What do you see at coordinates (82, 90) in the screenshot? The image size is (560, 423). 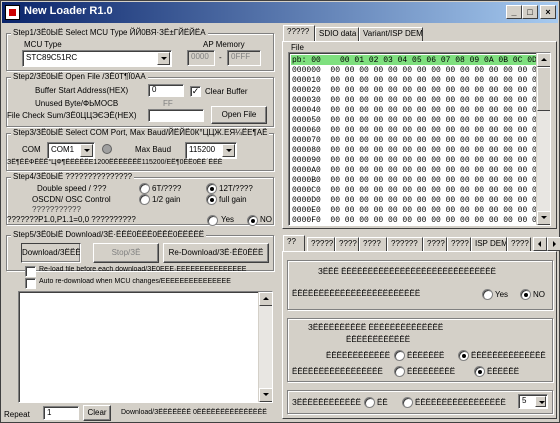 I see `buffer-start-label: Buffer Start Address(HEX)` at bounding box center [82, 90].